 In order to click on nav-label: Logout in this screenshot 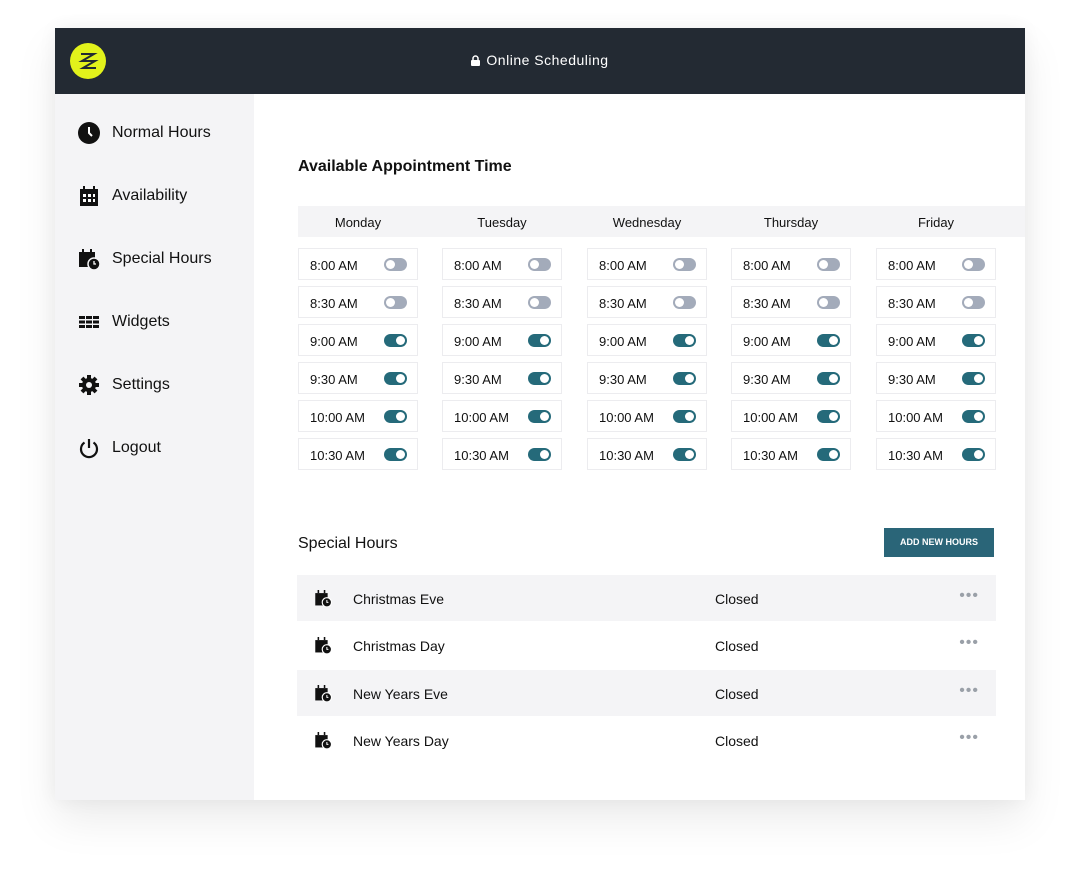, I will do `click(136, 447)`.